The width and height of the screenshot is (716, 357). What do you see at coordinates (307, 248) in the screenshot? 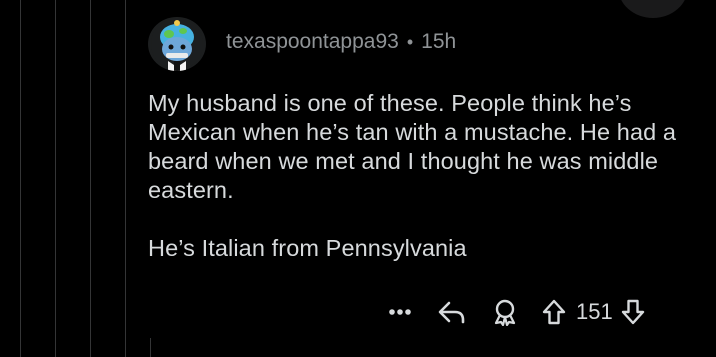
I see `comment-paragraph: He’s Italian from Pennsylvania` at bounding box center [307, 248].